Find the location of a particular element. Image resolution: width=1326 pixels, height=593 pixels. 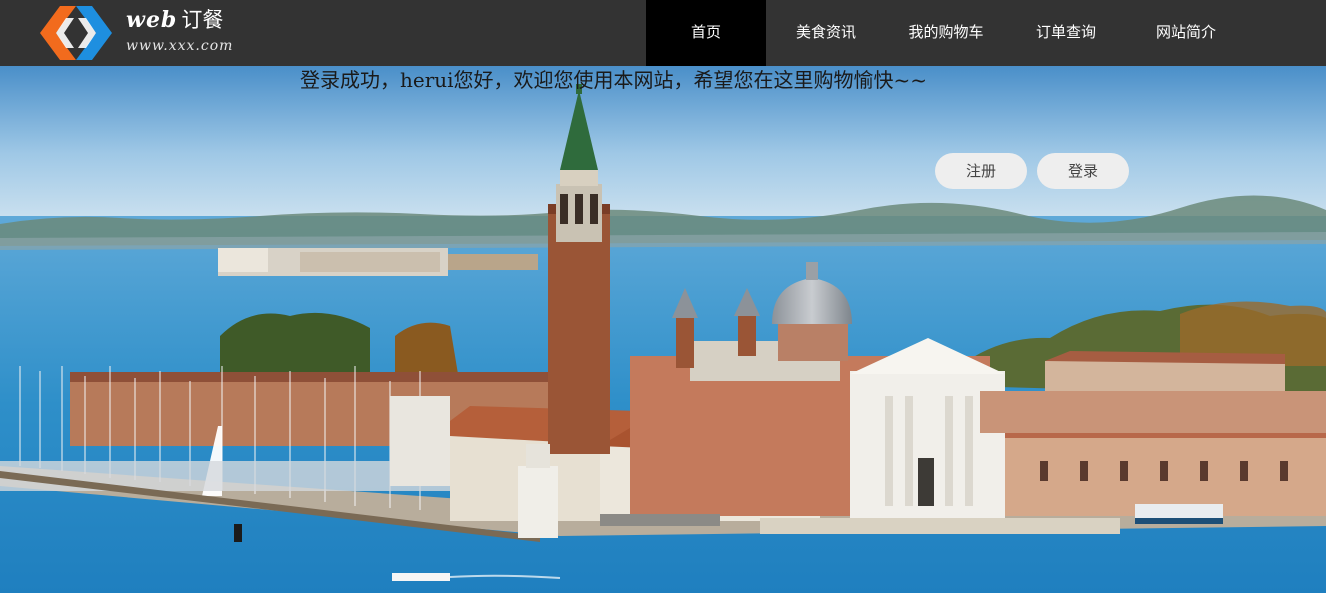

nav-item-my-cart: 我的购物车 is located at coordinates (946, 33).